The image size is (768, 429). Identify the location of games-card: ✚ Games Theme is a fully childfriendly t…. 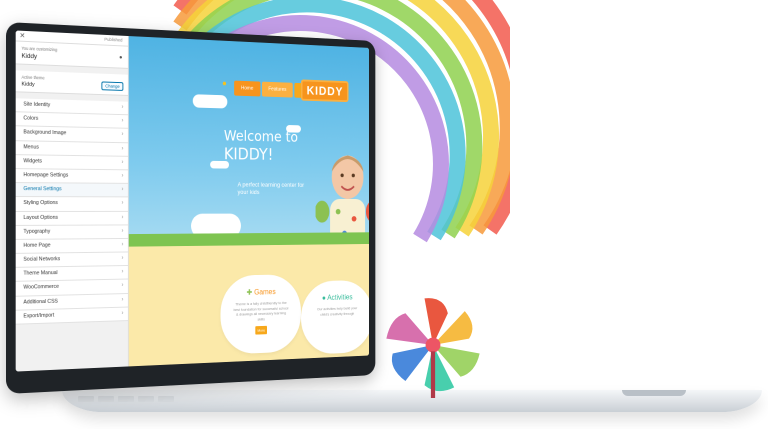
(260, 314).